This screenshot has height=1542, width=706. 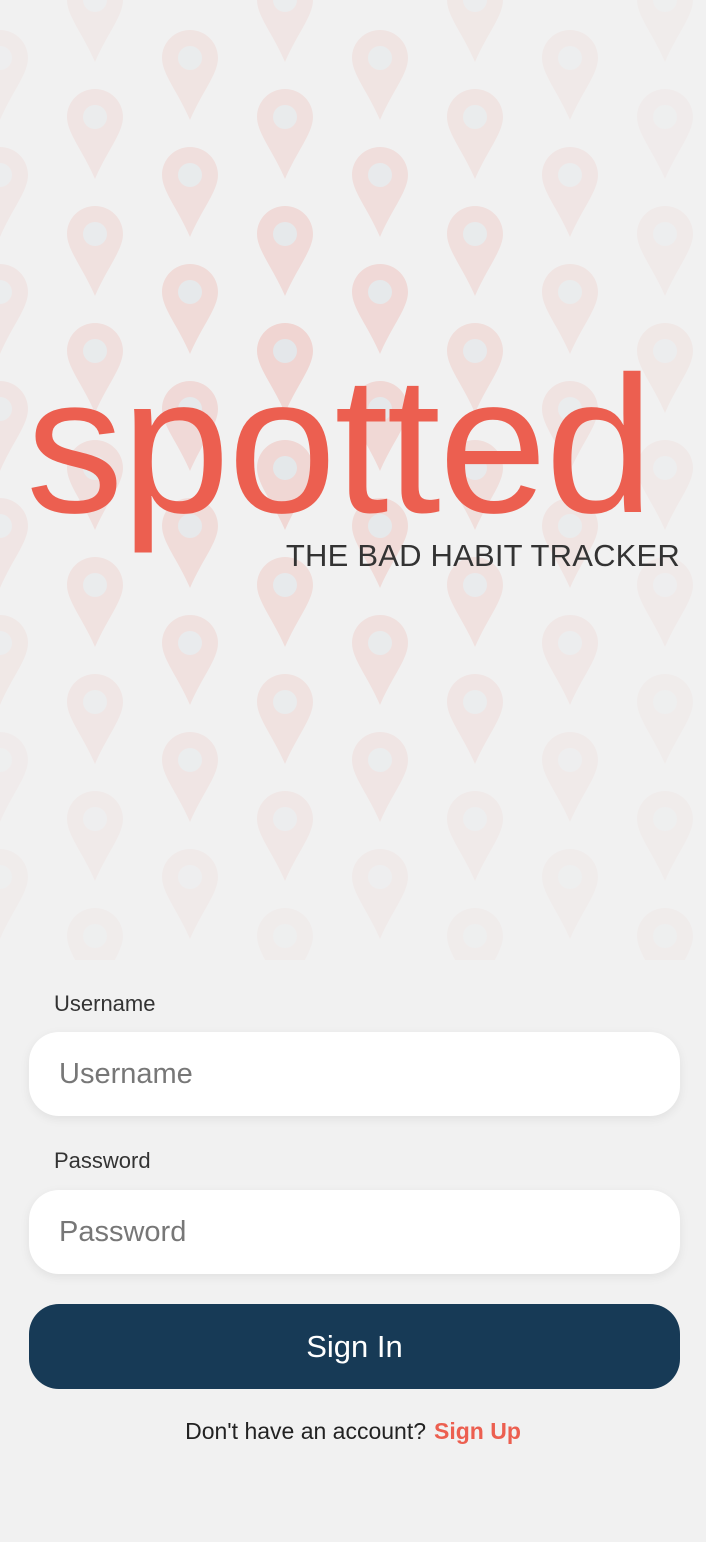 I want to click on signup-prompt-text: Don't have an account?, so click(x=306, y=1431).